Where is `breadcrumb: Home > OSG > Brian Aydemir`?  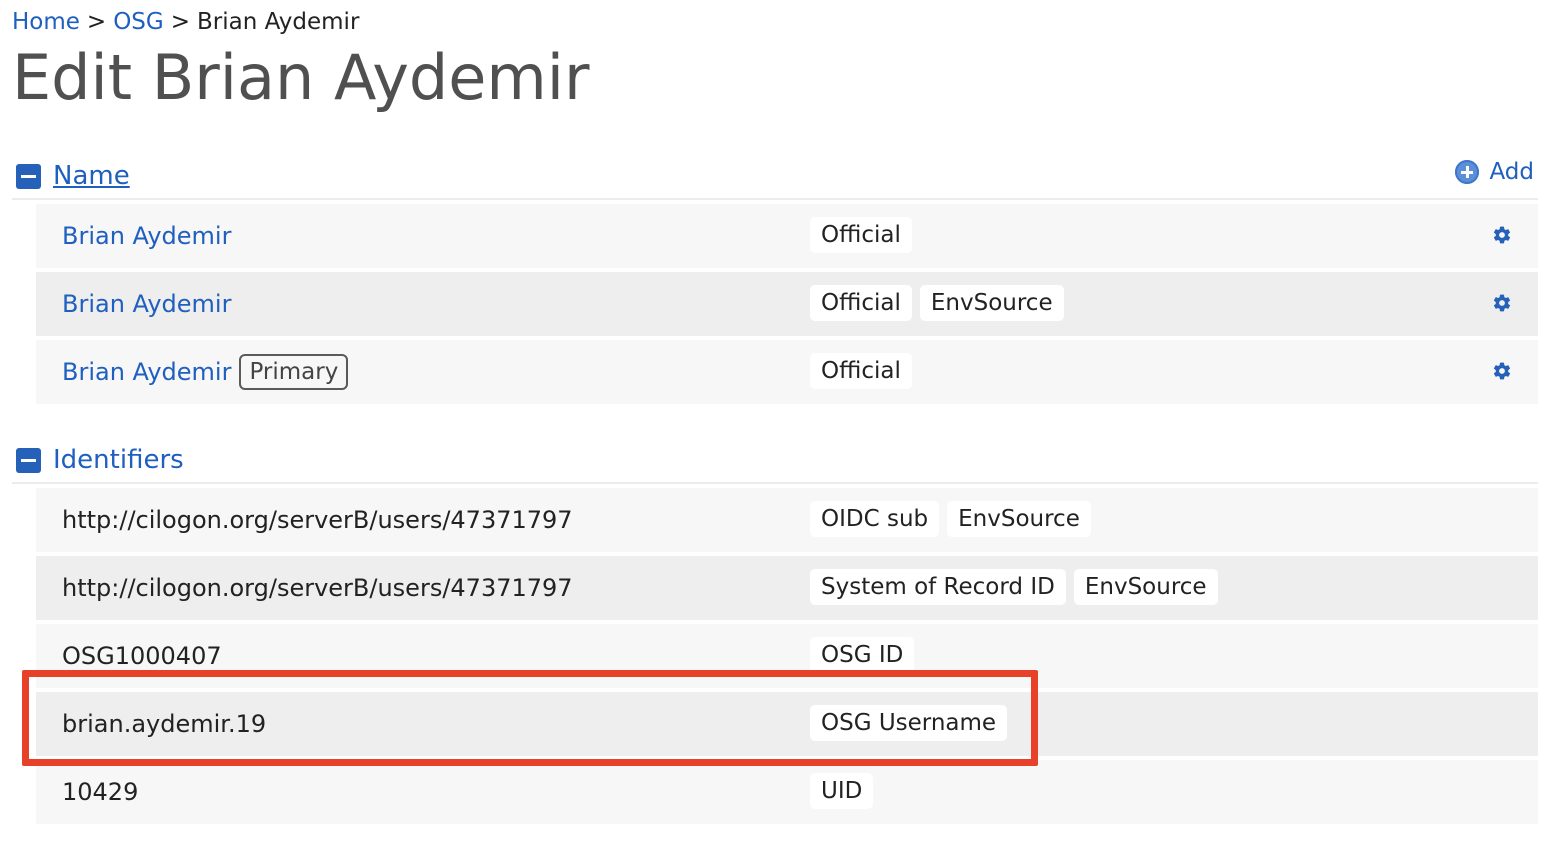 breadcrumb: Home > OSG > Brian Aydemir is located at coordinates (185, 22).